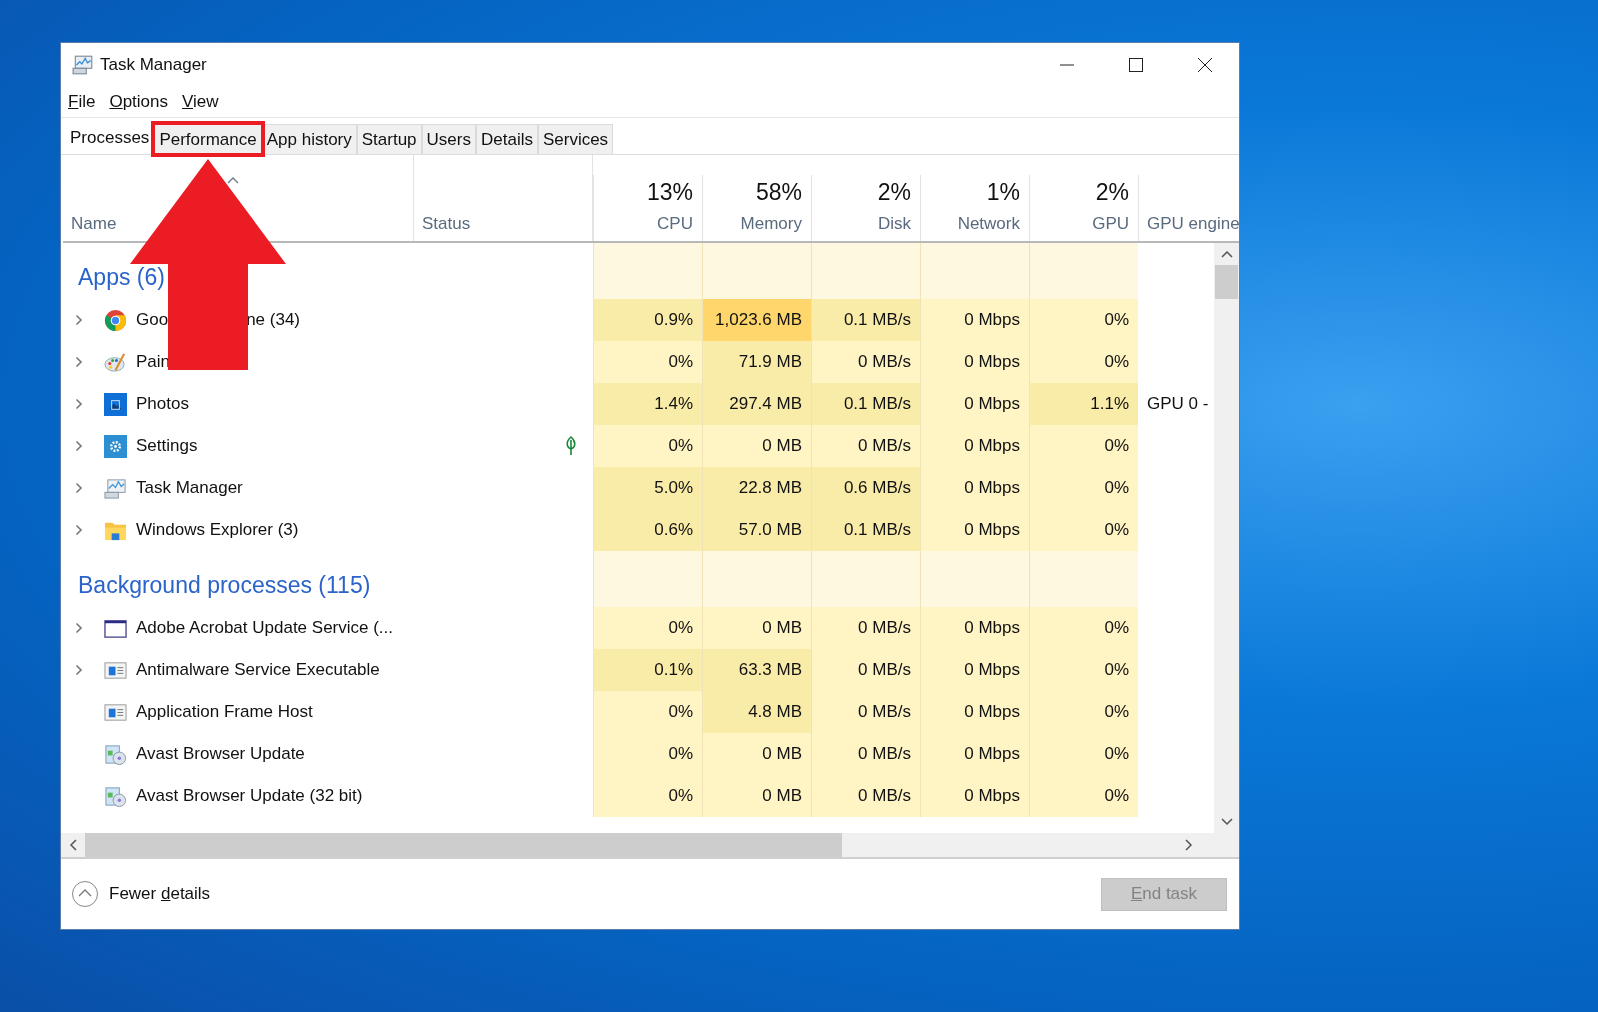  What do you see at coordinates (138, 102) in the screenshot?
I see `menu-item: Options` at bounding box center [138, 102].